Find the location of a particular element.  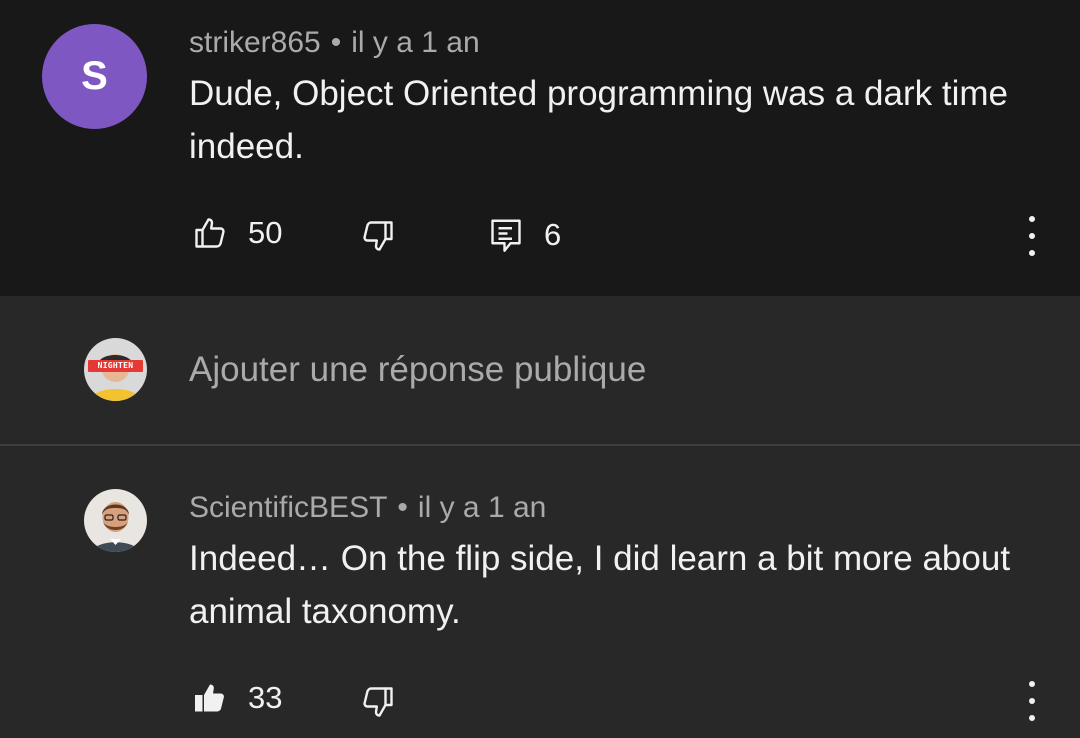

reply-dislike-button is located at coordinates (378, 702).